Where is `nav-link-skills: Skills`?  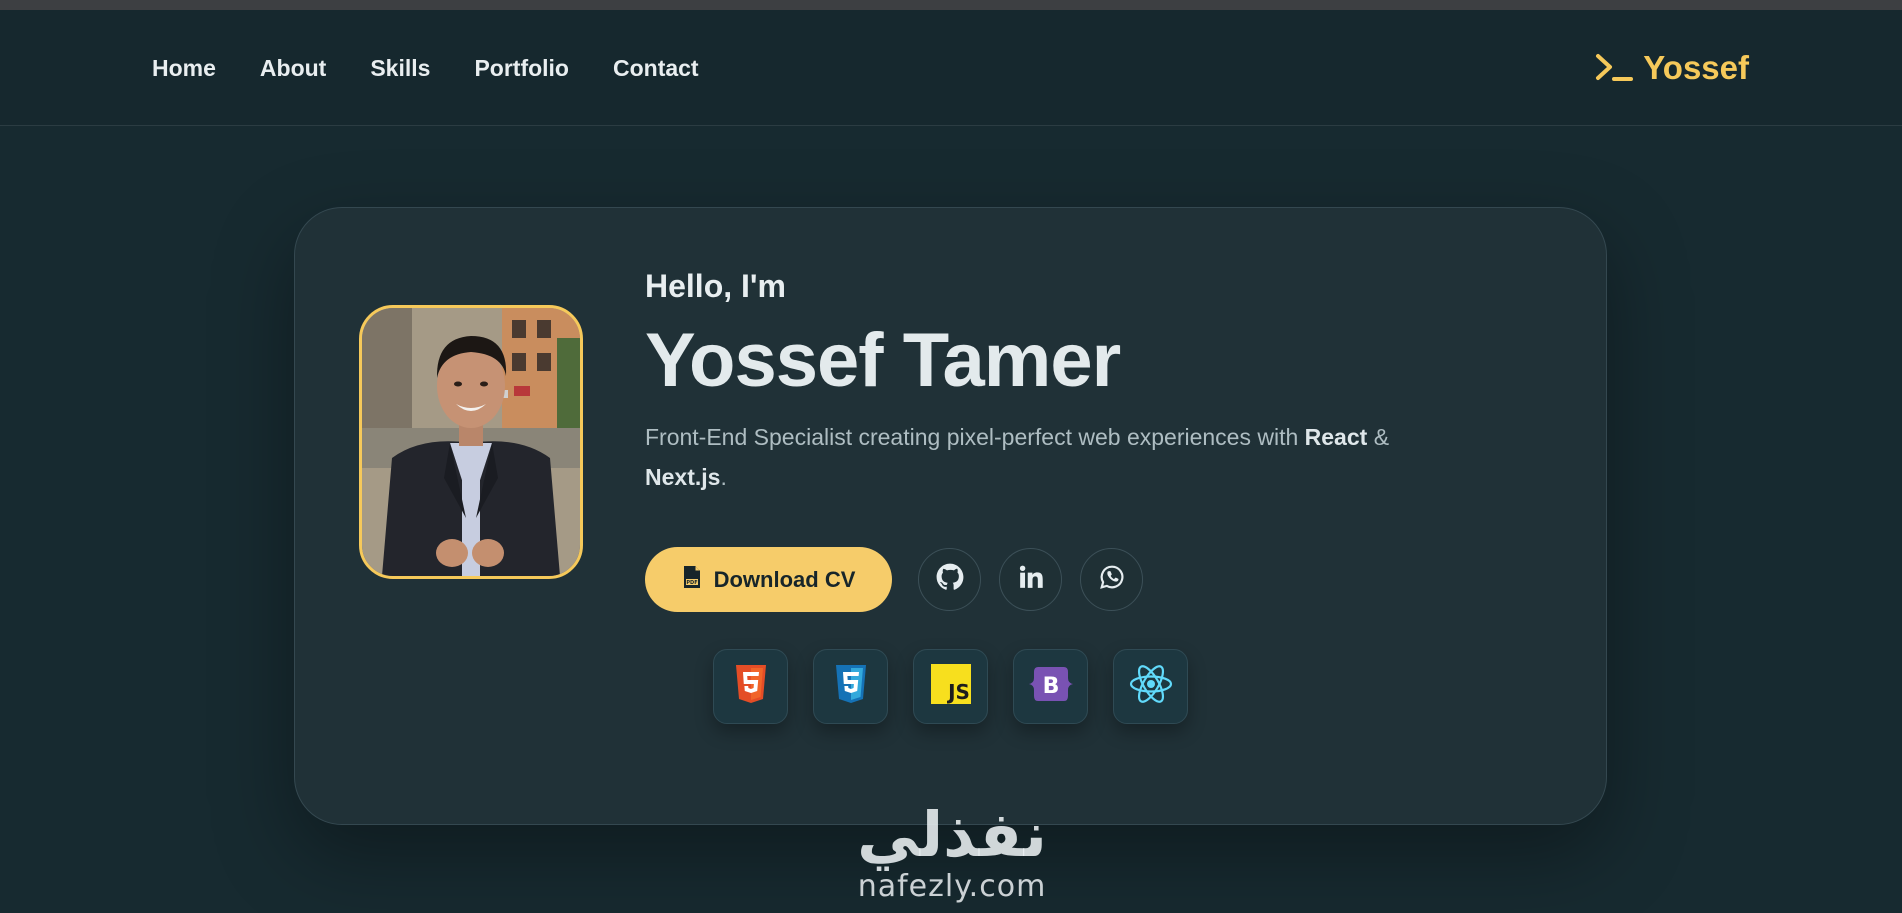
nav-link-skills: Skills is located at coordinates (400, 68).